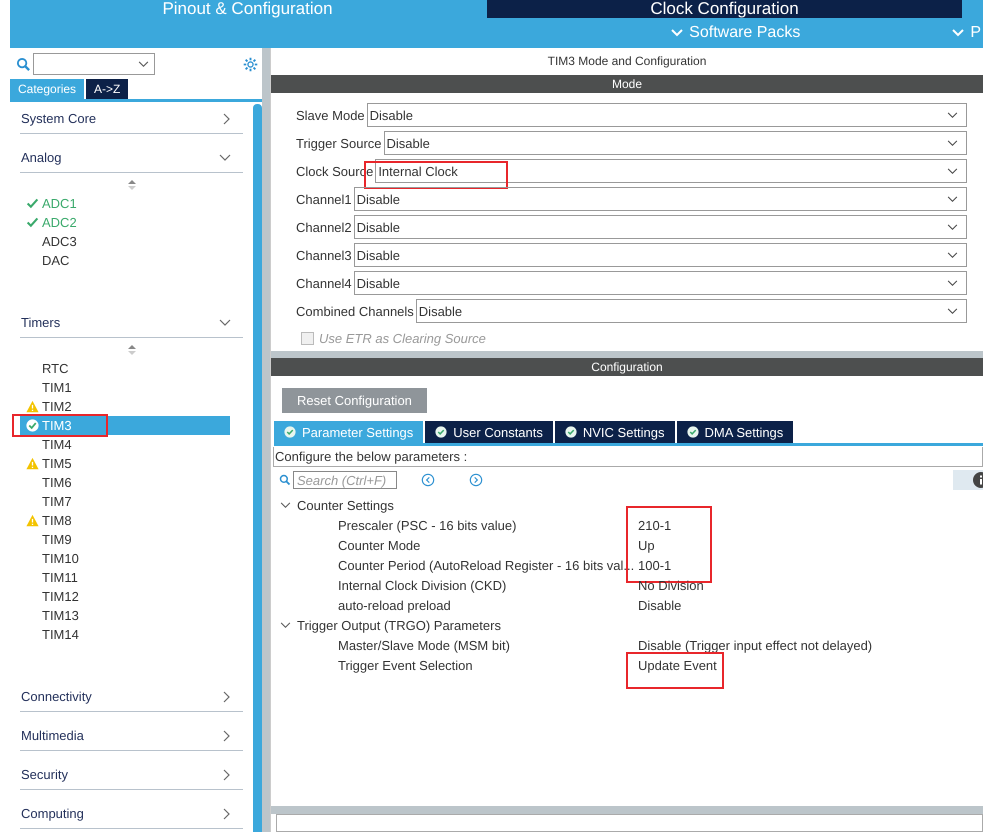 The image size is (983, 832). What do you see at coordinates (355, 311) in the screenshot?
I see `field-label: Combined Channels` at bounding box center [355, 311].